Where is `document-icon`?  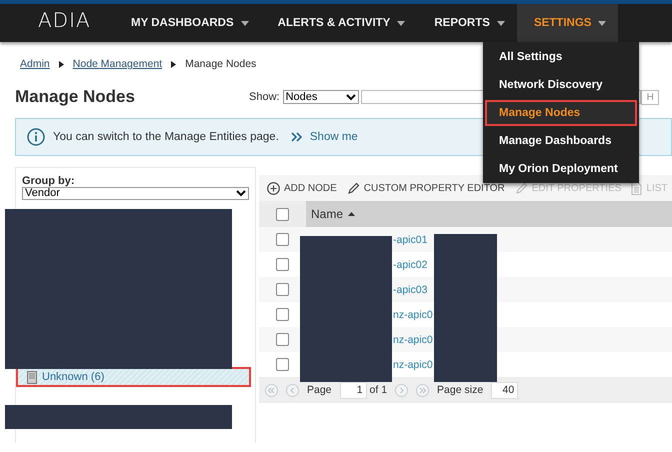
document-icon is located at coordinates (636, 188).